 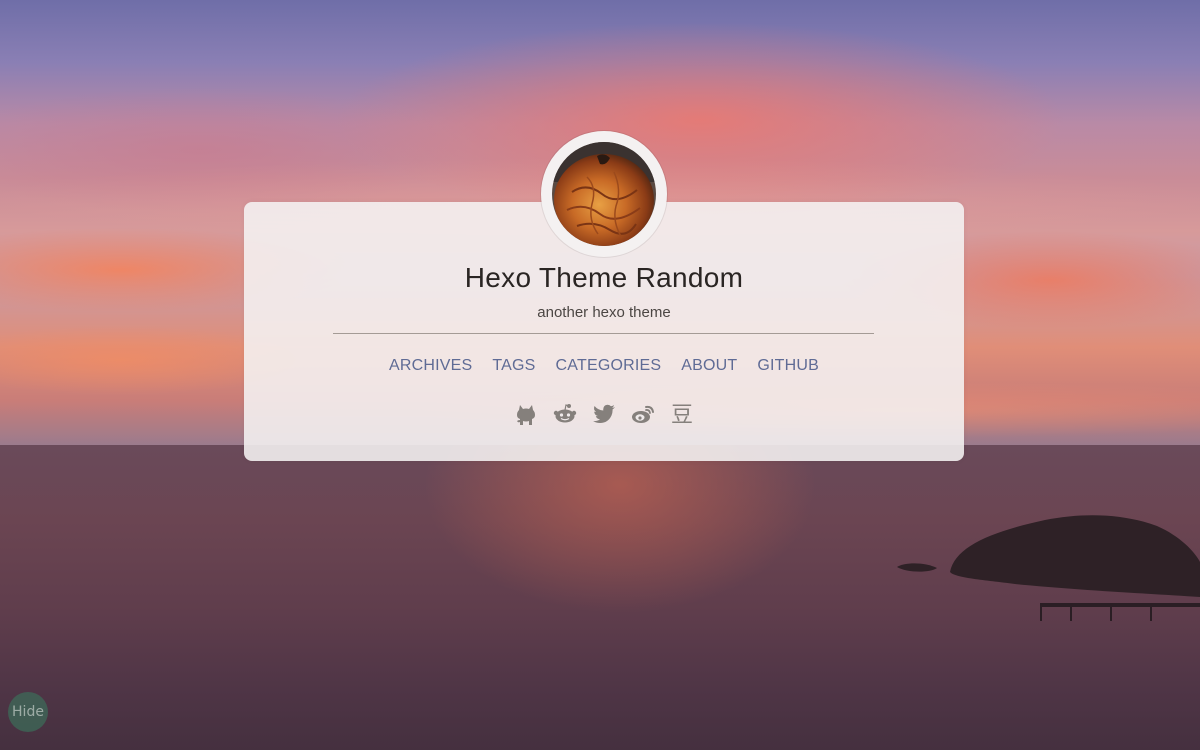 What do you see at coordinates (603, 333) in the screenshot?
I see `divider` at bounding box center [603, 333].